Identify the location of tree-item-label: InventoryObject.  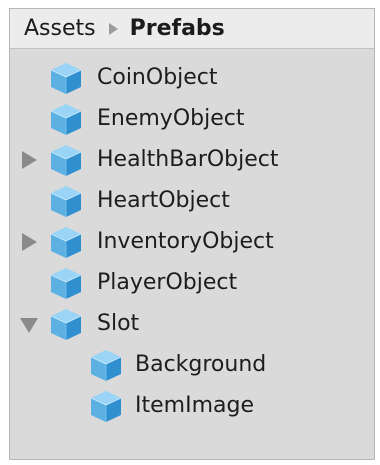
(185, 241).